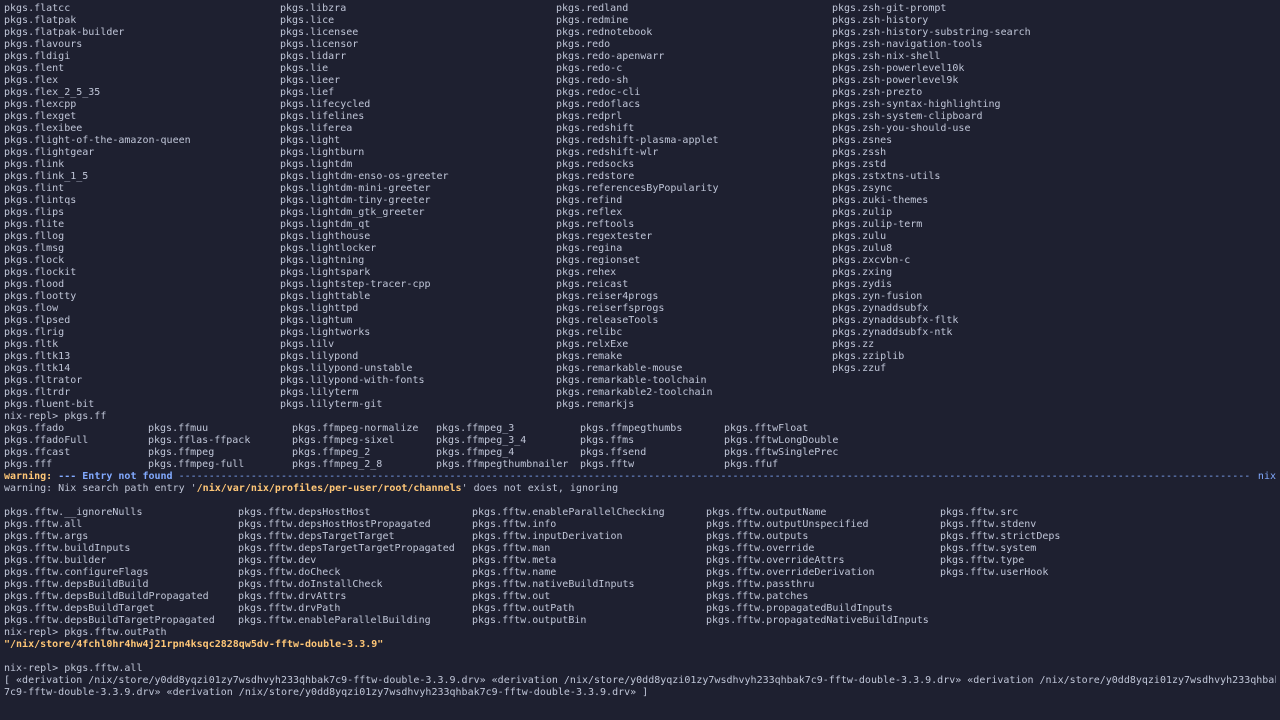 The width and height of the screenshot is (1280, 720). I want to click on completion-item: pkgs.fftw.outputUnspecified, so click(787, 524).